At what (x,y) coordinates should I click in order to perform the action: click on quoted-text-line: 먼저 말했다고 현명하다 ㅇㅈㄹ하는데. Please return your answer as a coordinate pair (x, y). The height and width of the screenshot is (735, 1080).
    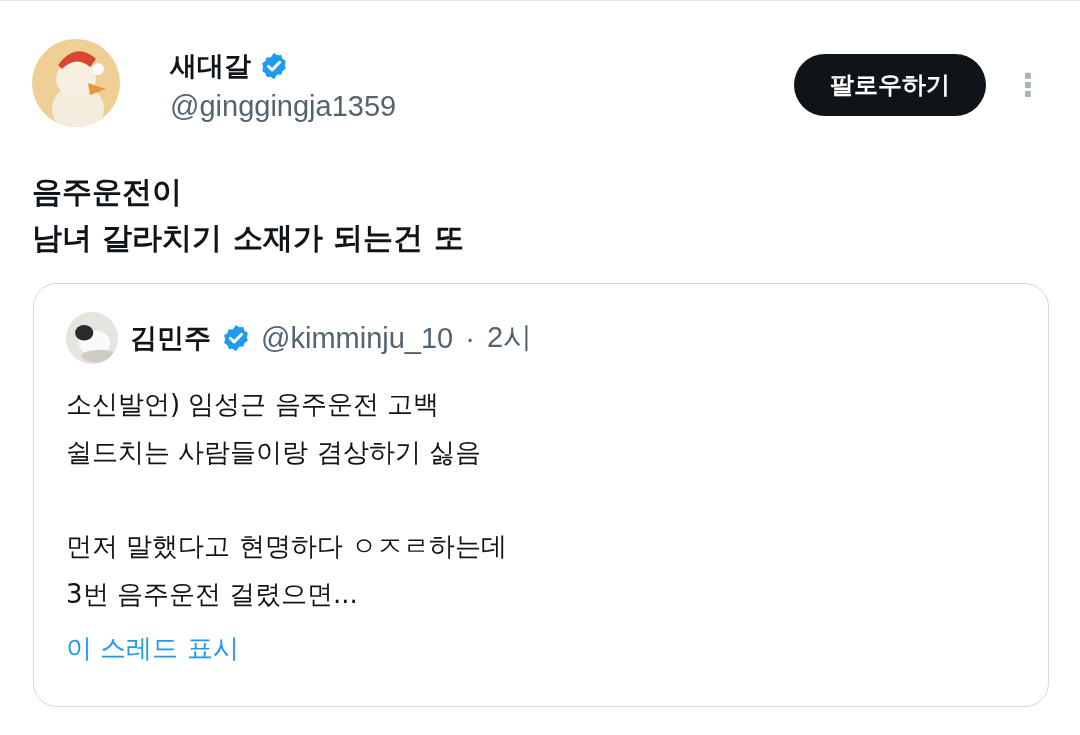
    Looking at the image, I should click on (287, 546).